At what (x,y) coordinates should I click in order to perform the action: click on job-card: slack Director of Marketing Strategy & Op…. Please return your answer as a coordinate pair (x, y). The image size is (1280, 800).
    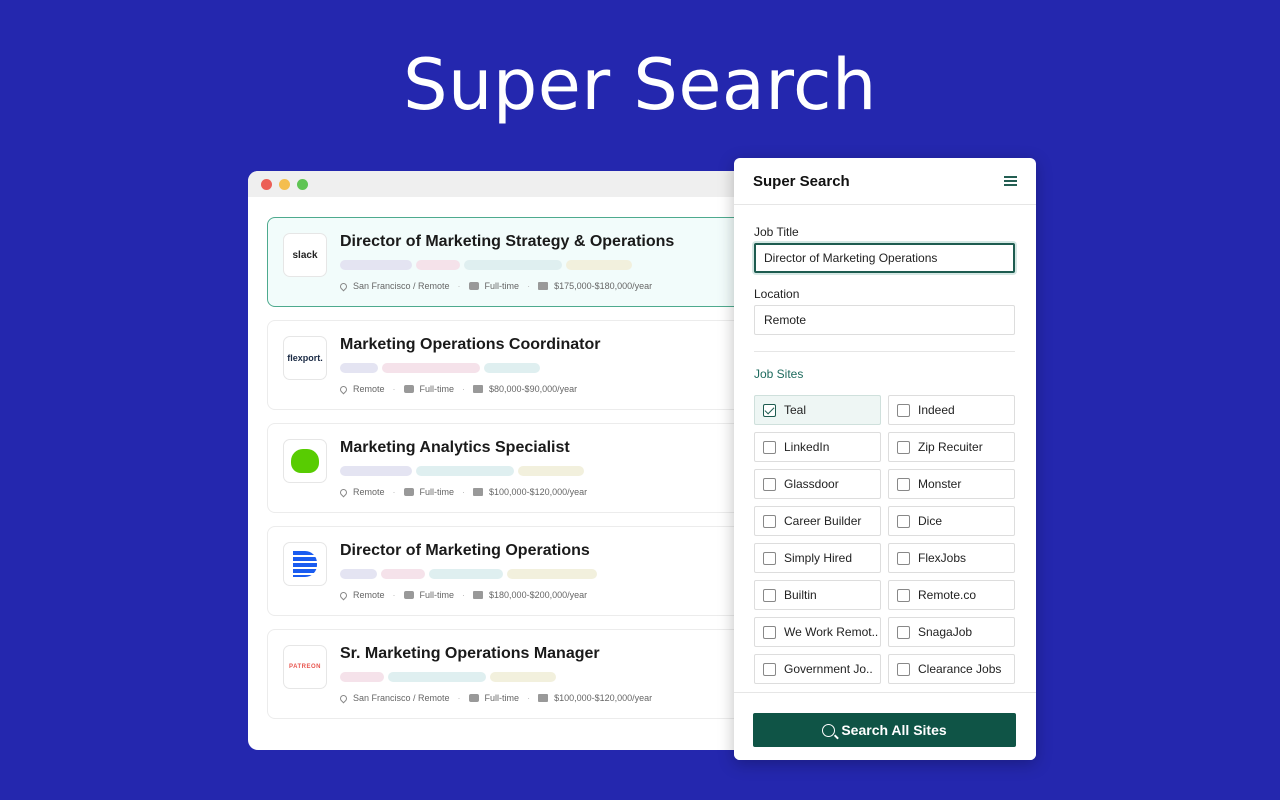
    Looking at the image, I should click on (517, 262).